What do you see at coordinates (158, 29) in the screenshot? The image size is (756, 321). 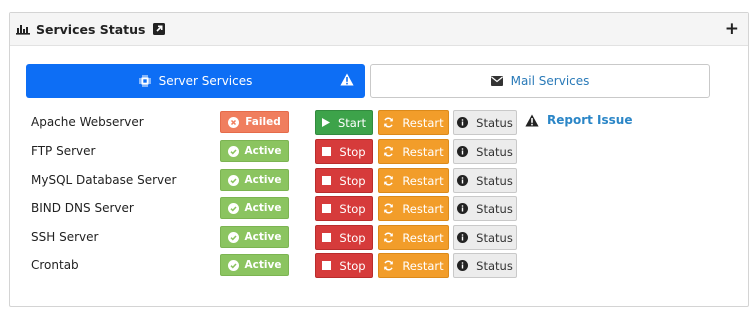 I see `external-link-icon` at bounding box center [158, 29].